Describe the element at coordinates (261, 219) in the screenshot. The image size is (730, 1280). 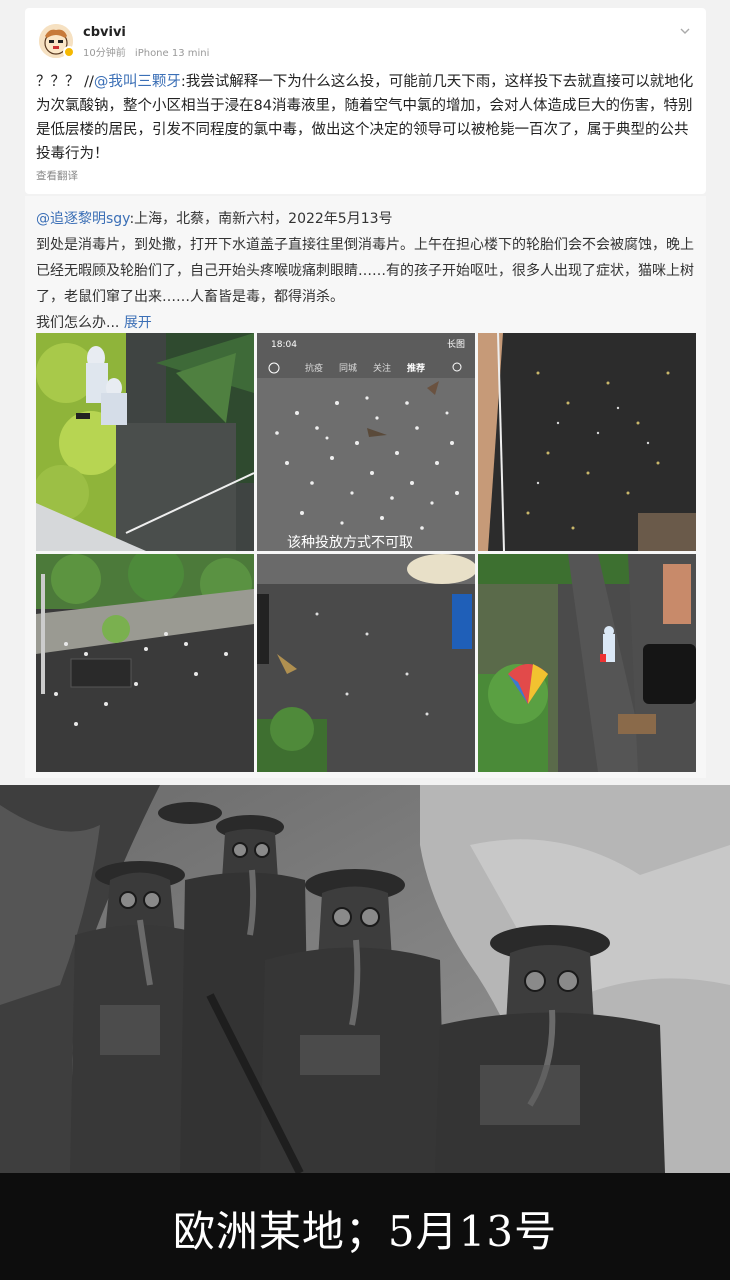
I see `repost-location: :上海，北蔡，南新六村，2022年5月13号` at that location.